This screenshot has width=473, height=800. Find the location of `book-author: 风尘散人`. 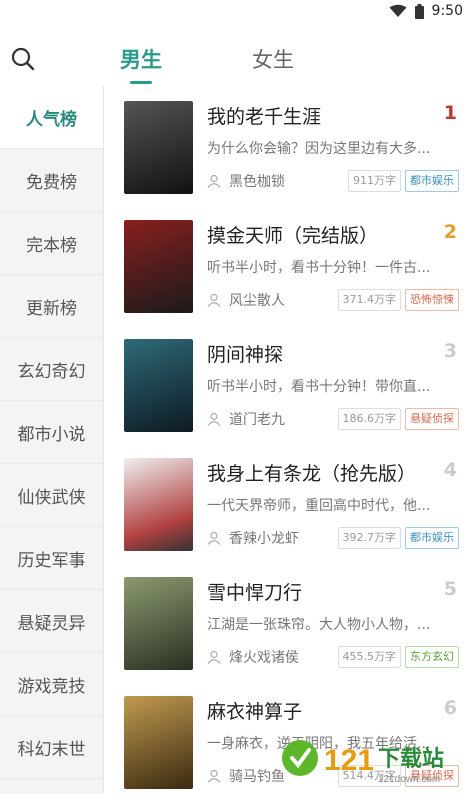

book-author: 风尘散人 is located at coordinates (281, 300).